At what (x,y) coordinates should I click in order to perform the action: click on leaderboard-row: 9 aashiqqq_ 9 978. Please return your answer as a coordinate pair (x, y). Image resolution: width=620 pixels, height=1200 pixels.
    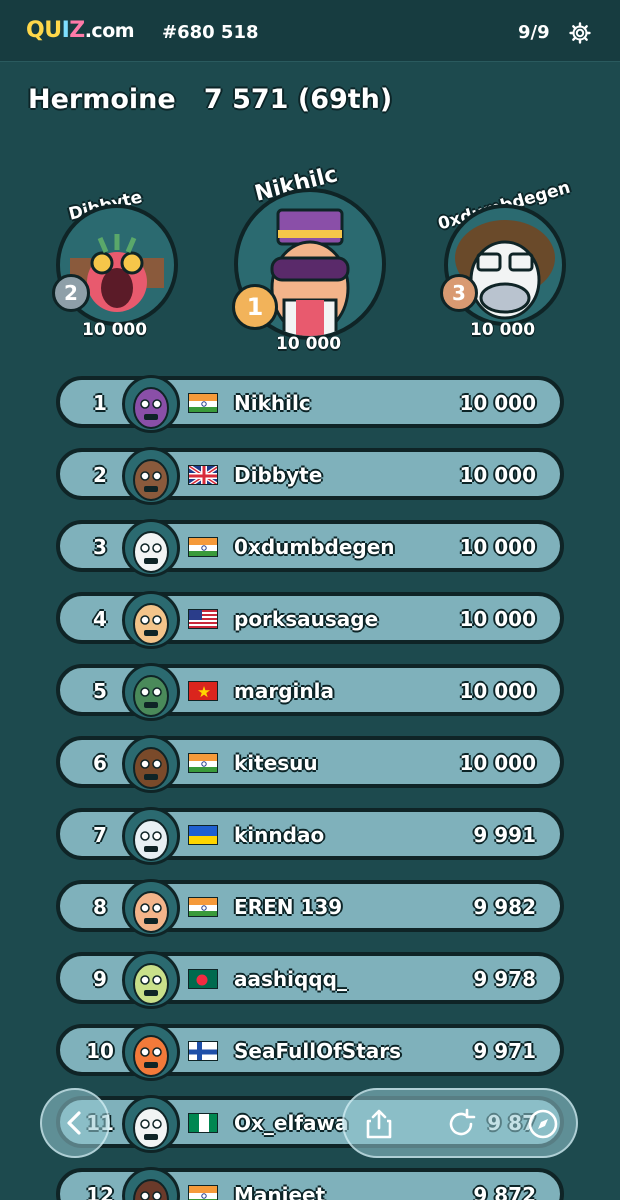
    Looking at the image, I should click on (310, 980).